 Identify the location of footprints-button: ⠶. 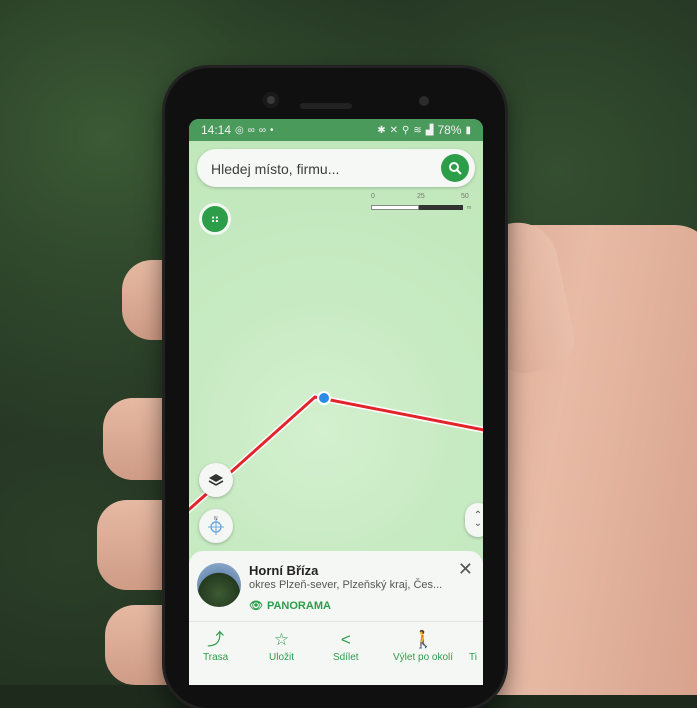
(215, 219).